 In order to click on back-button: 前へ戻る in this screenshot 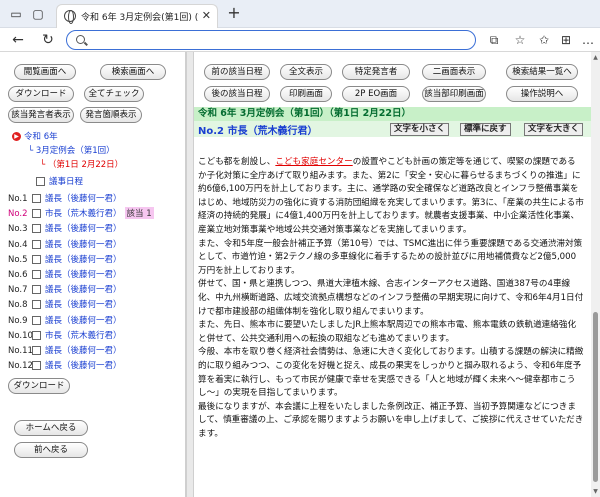, I will do `click(51, 450)`.